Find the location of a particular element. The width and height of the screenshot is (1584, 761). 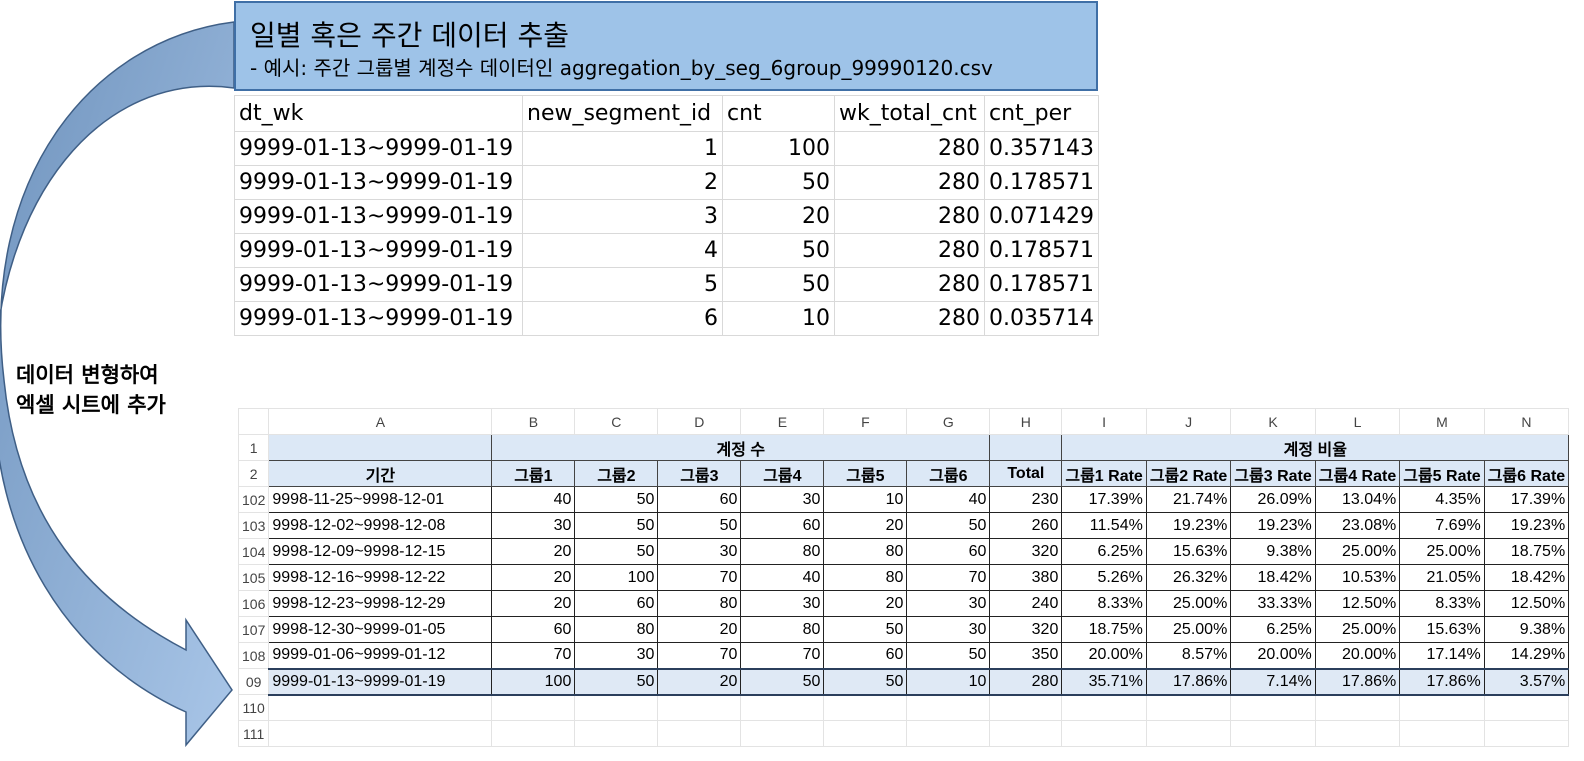

row-header: 102 is located at coordinates (253, 499).